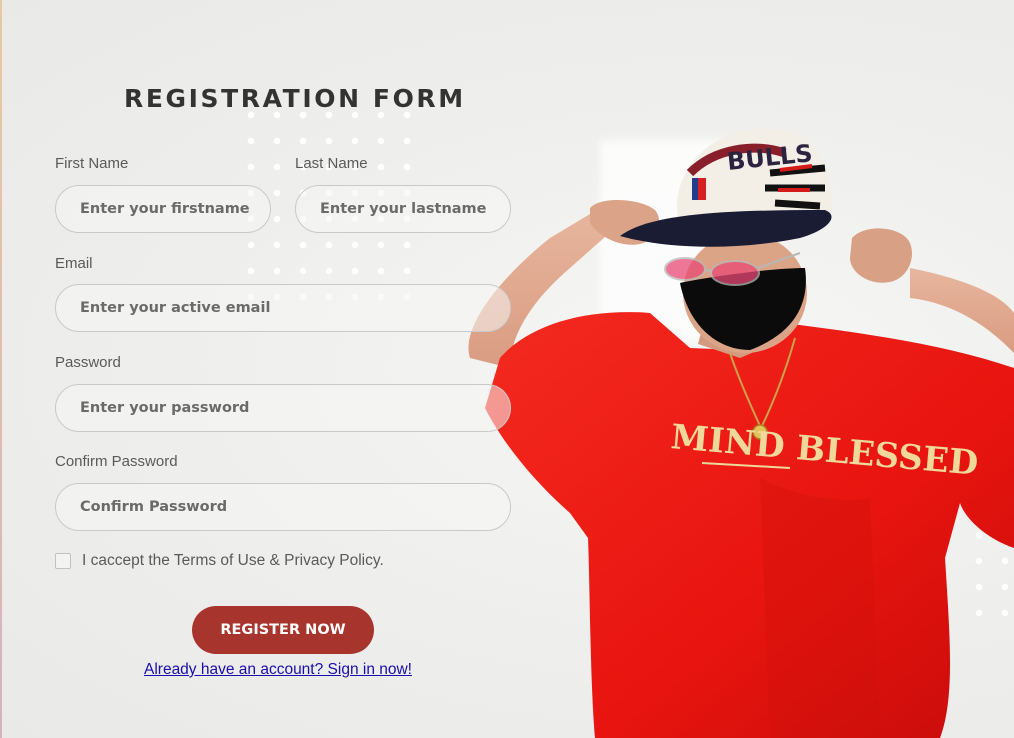 The width and height of the screenshot is (1014, 738). What do you see at coordinates (163, 209) in the screenshot?
I see `first-name-input` at bounding box center [163, 209].